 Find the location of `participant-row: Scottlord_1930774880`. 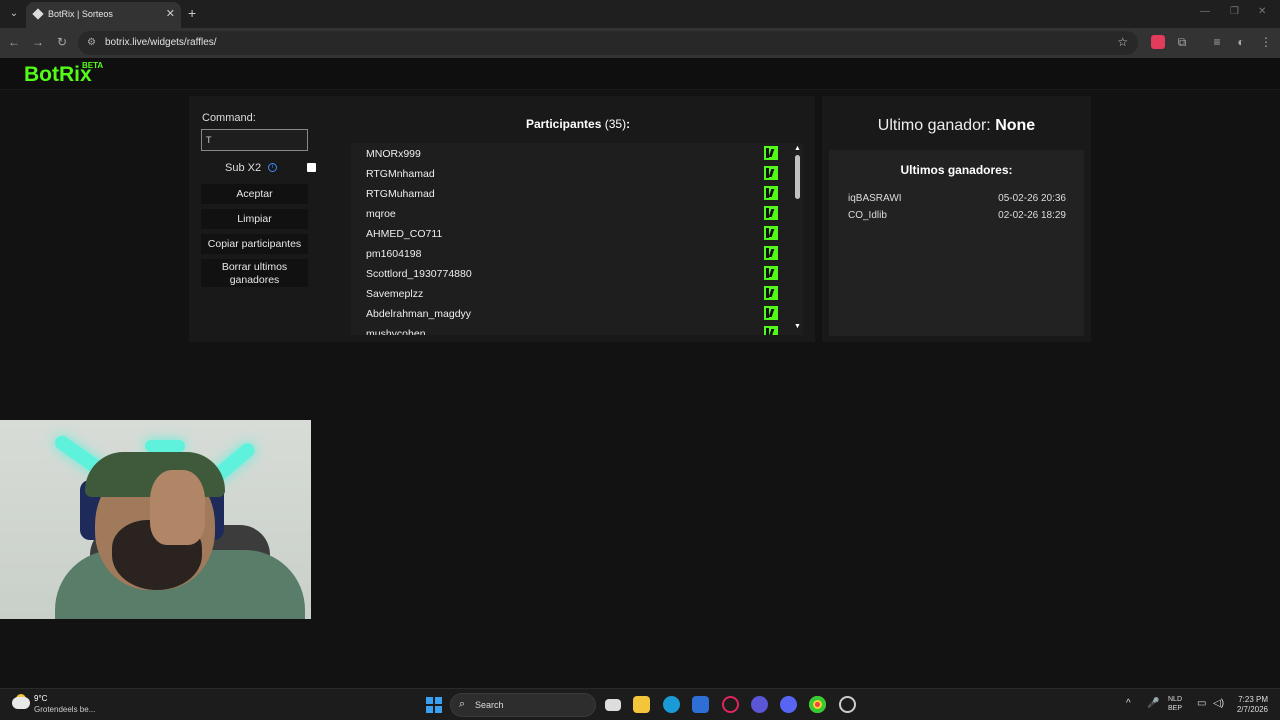

participant-row: Scottlord_1930774880 is located at coordinates (571, 274).